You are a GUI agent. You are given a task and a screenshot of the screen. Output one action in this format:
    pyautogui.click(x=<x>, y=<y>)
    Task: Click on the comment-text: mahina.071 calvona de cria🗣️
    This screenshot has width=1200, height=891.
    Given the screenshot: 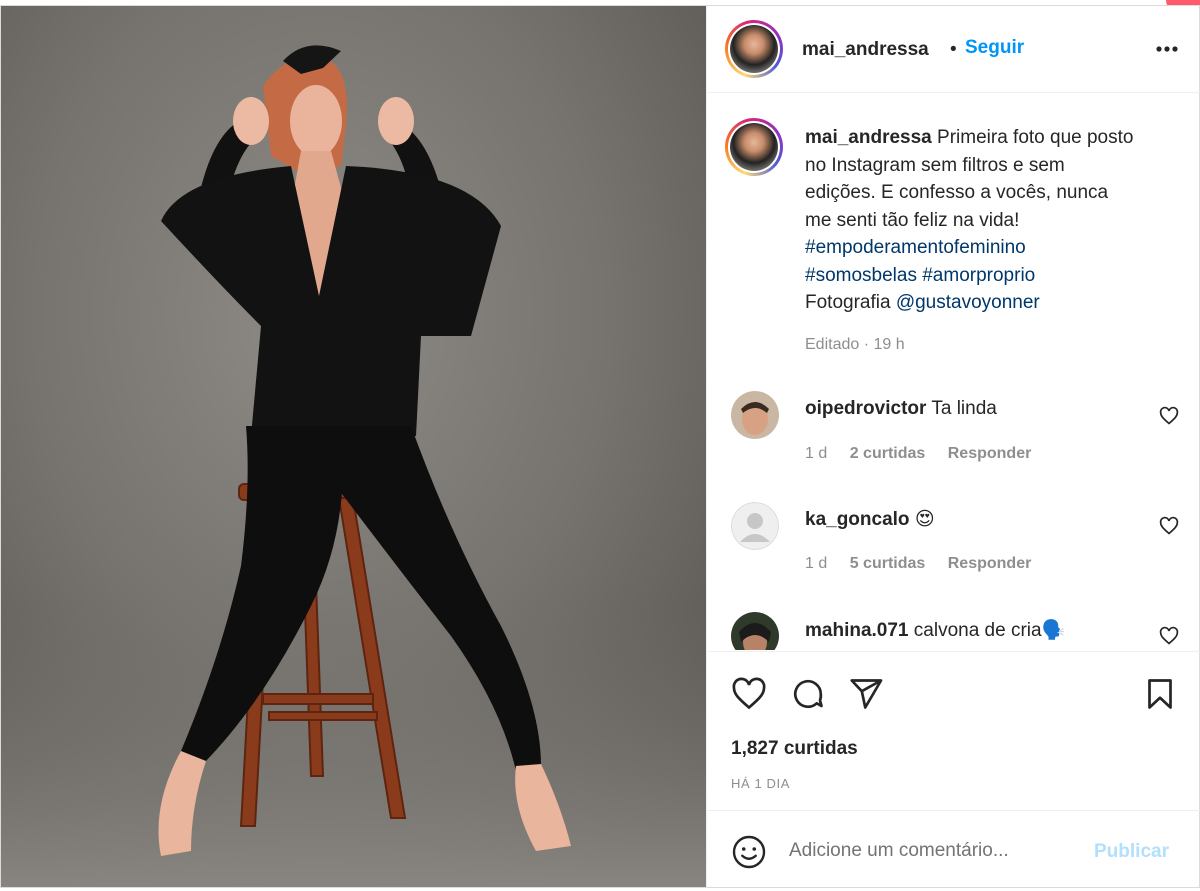 What is the action you would take?
    pyautogui.click(x=935, y=630)
    